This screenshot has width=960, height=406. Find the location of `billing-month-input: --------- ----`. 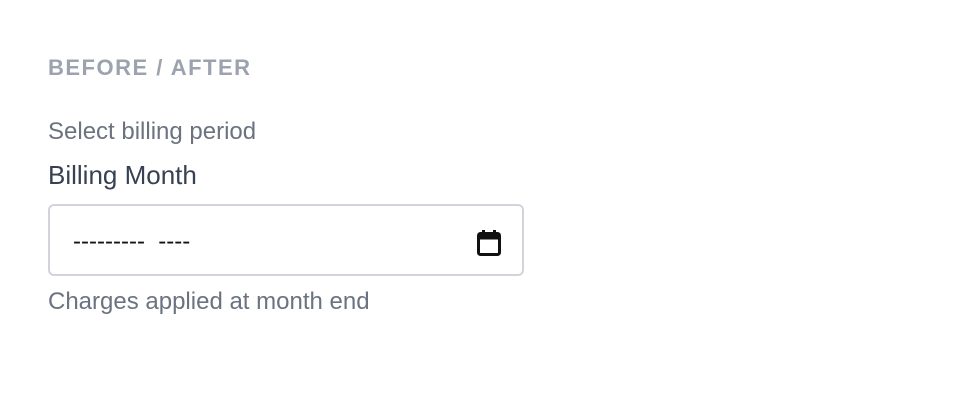

billing-month-input: --------- ---- is located at coordinates (286, 240).